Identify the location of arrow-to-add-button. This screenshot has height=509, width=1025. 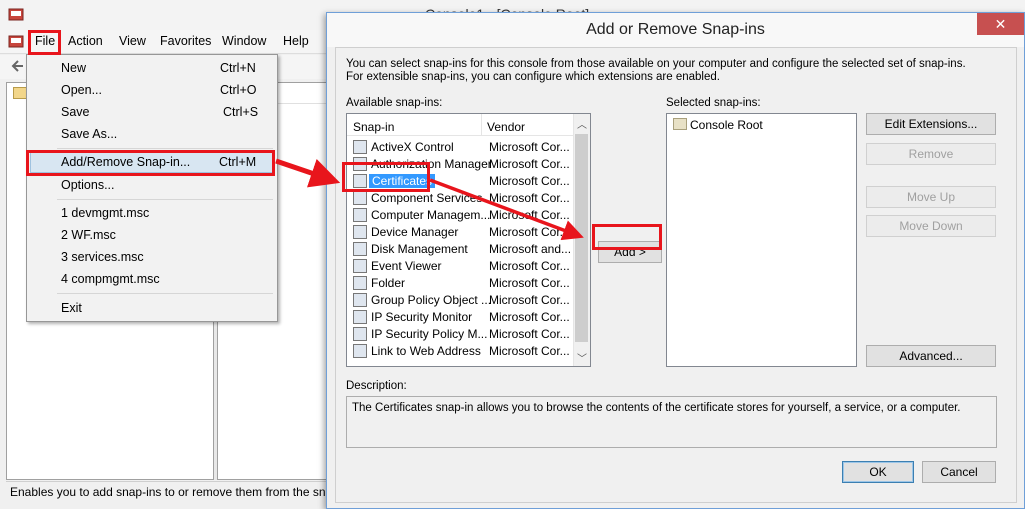
(506, 209).